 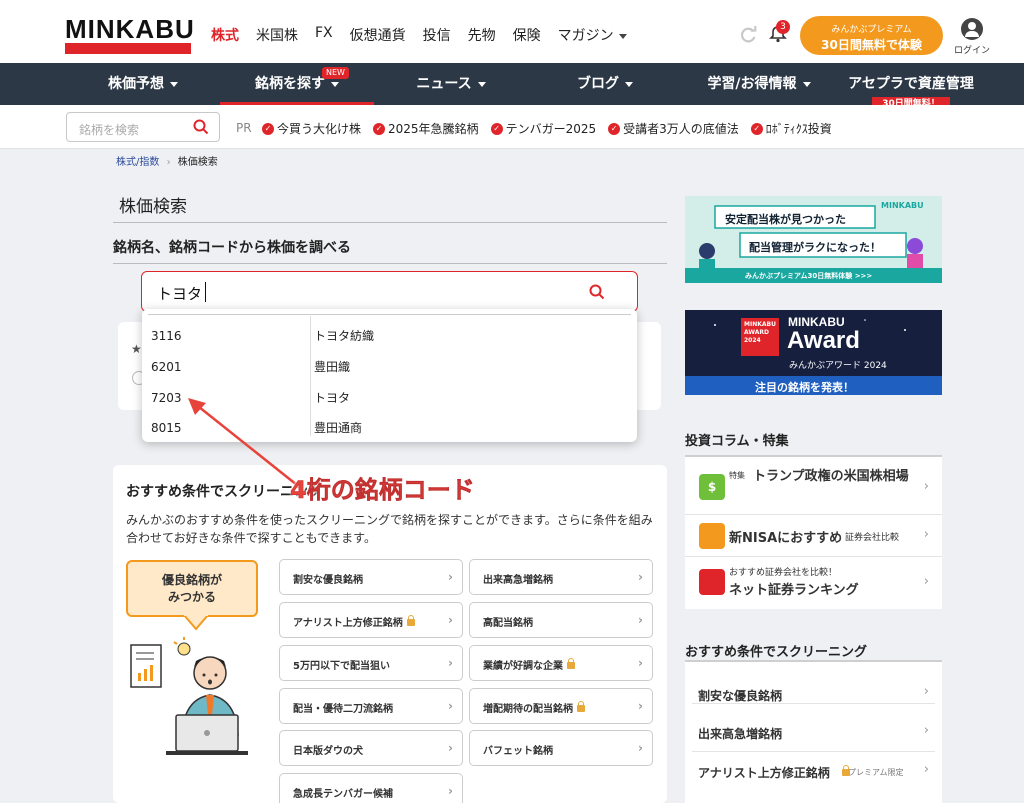 What do you see at coordinates (561, 663) in the screenshot?
I see `screen-button-strong-earnings: 業績が好調な企業 ›` at bounding box center [561, 663].